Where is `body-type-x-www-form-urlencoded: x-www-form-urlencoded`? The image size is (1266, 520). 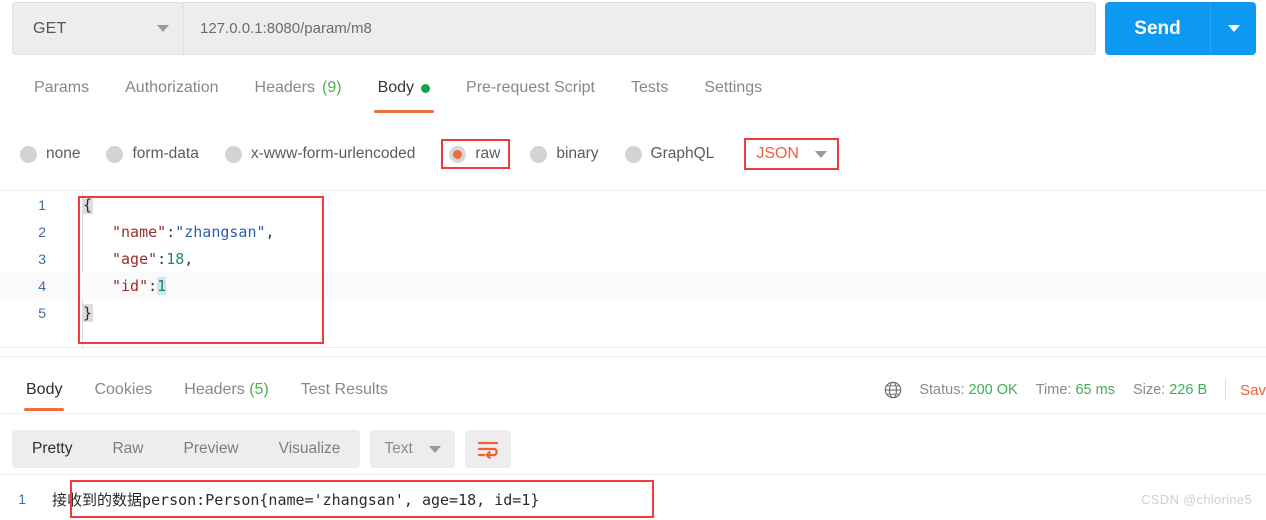 body-type-x-www-form-urlencoded: x-www-form-urlencoded is located at coordinates (319, 154).